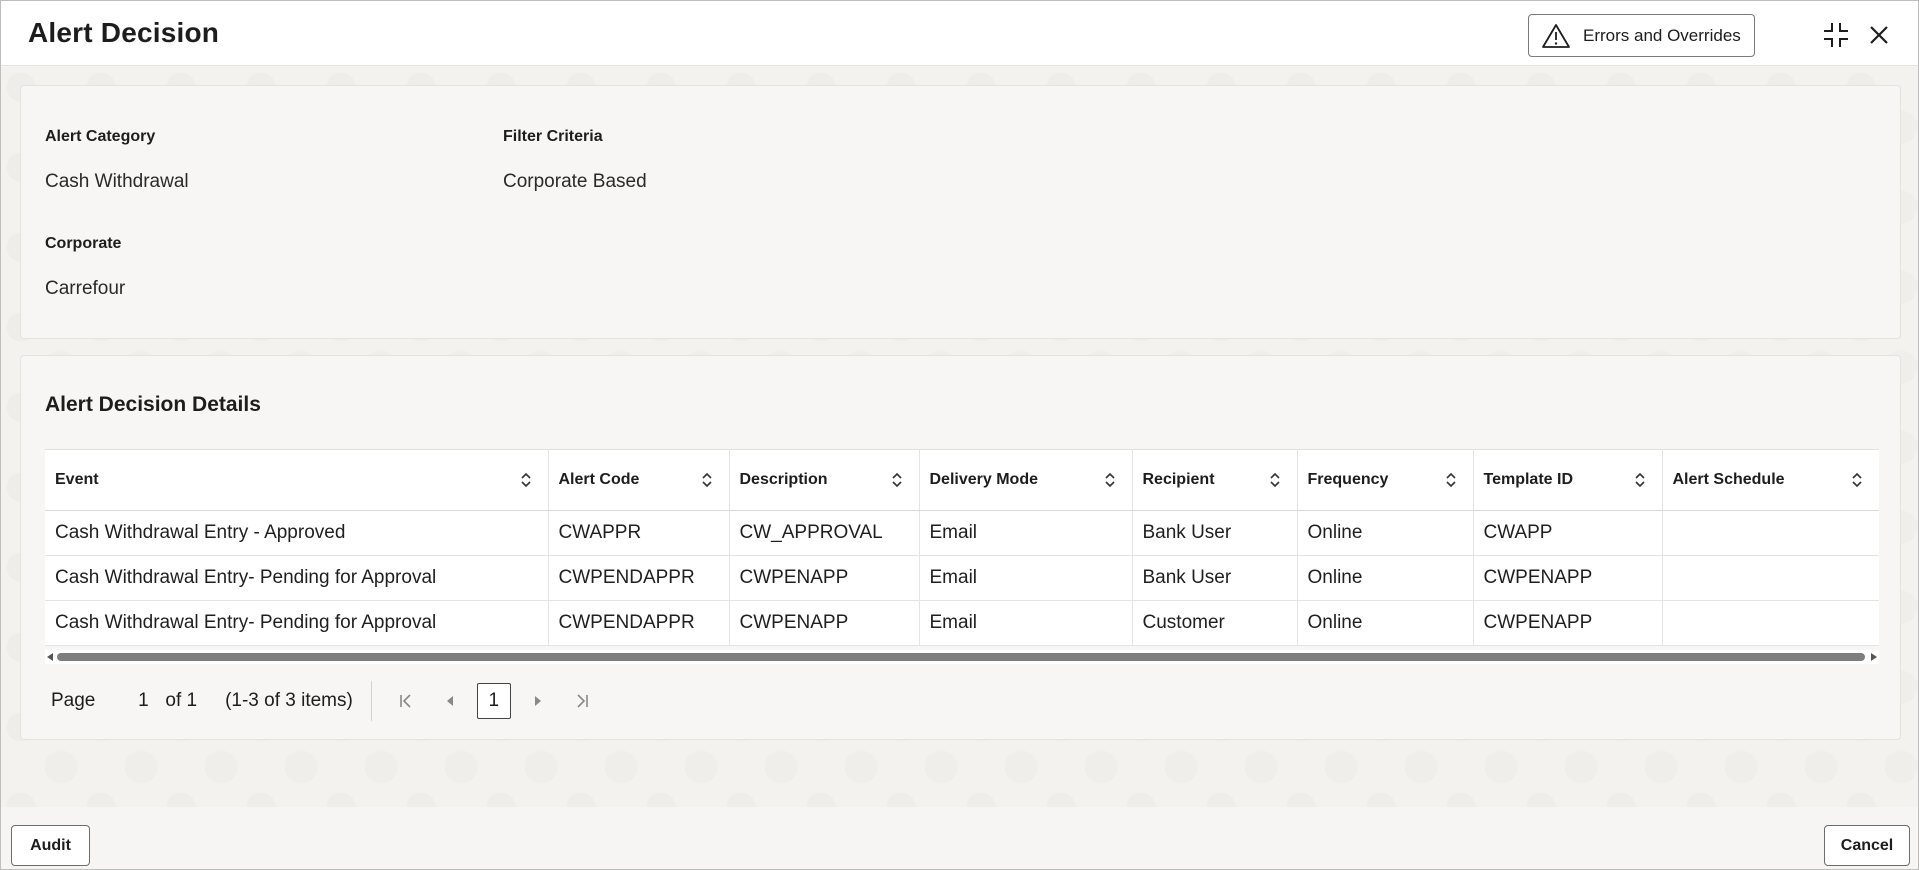 This screenshot has width=1919, height=870. I want to click on alert-category-label: Alert Category, so click(100, 136).